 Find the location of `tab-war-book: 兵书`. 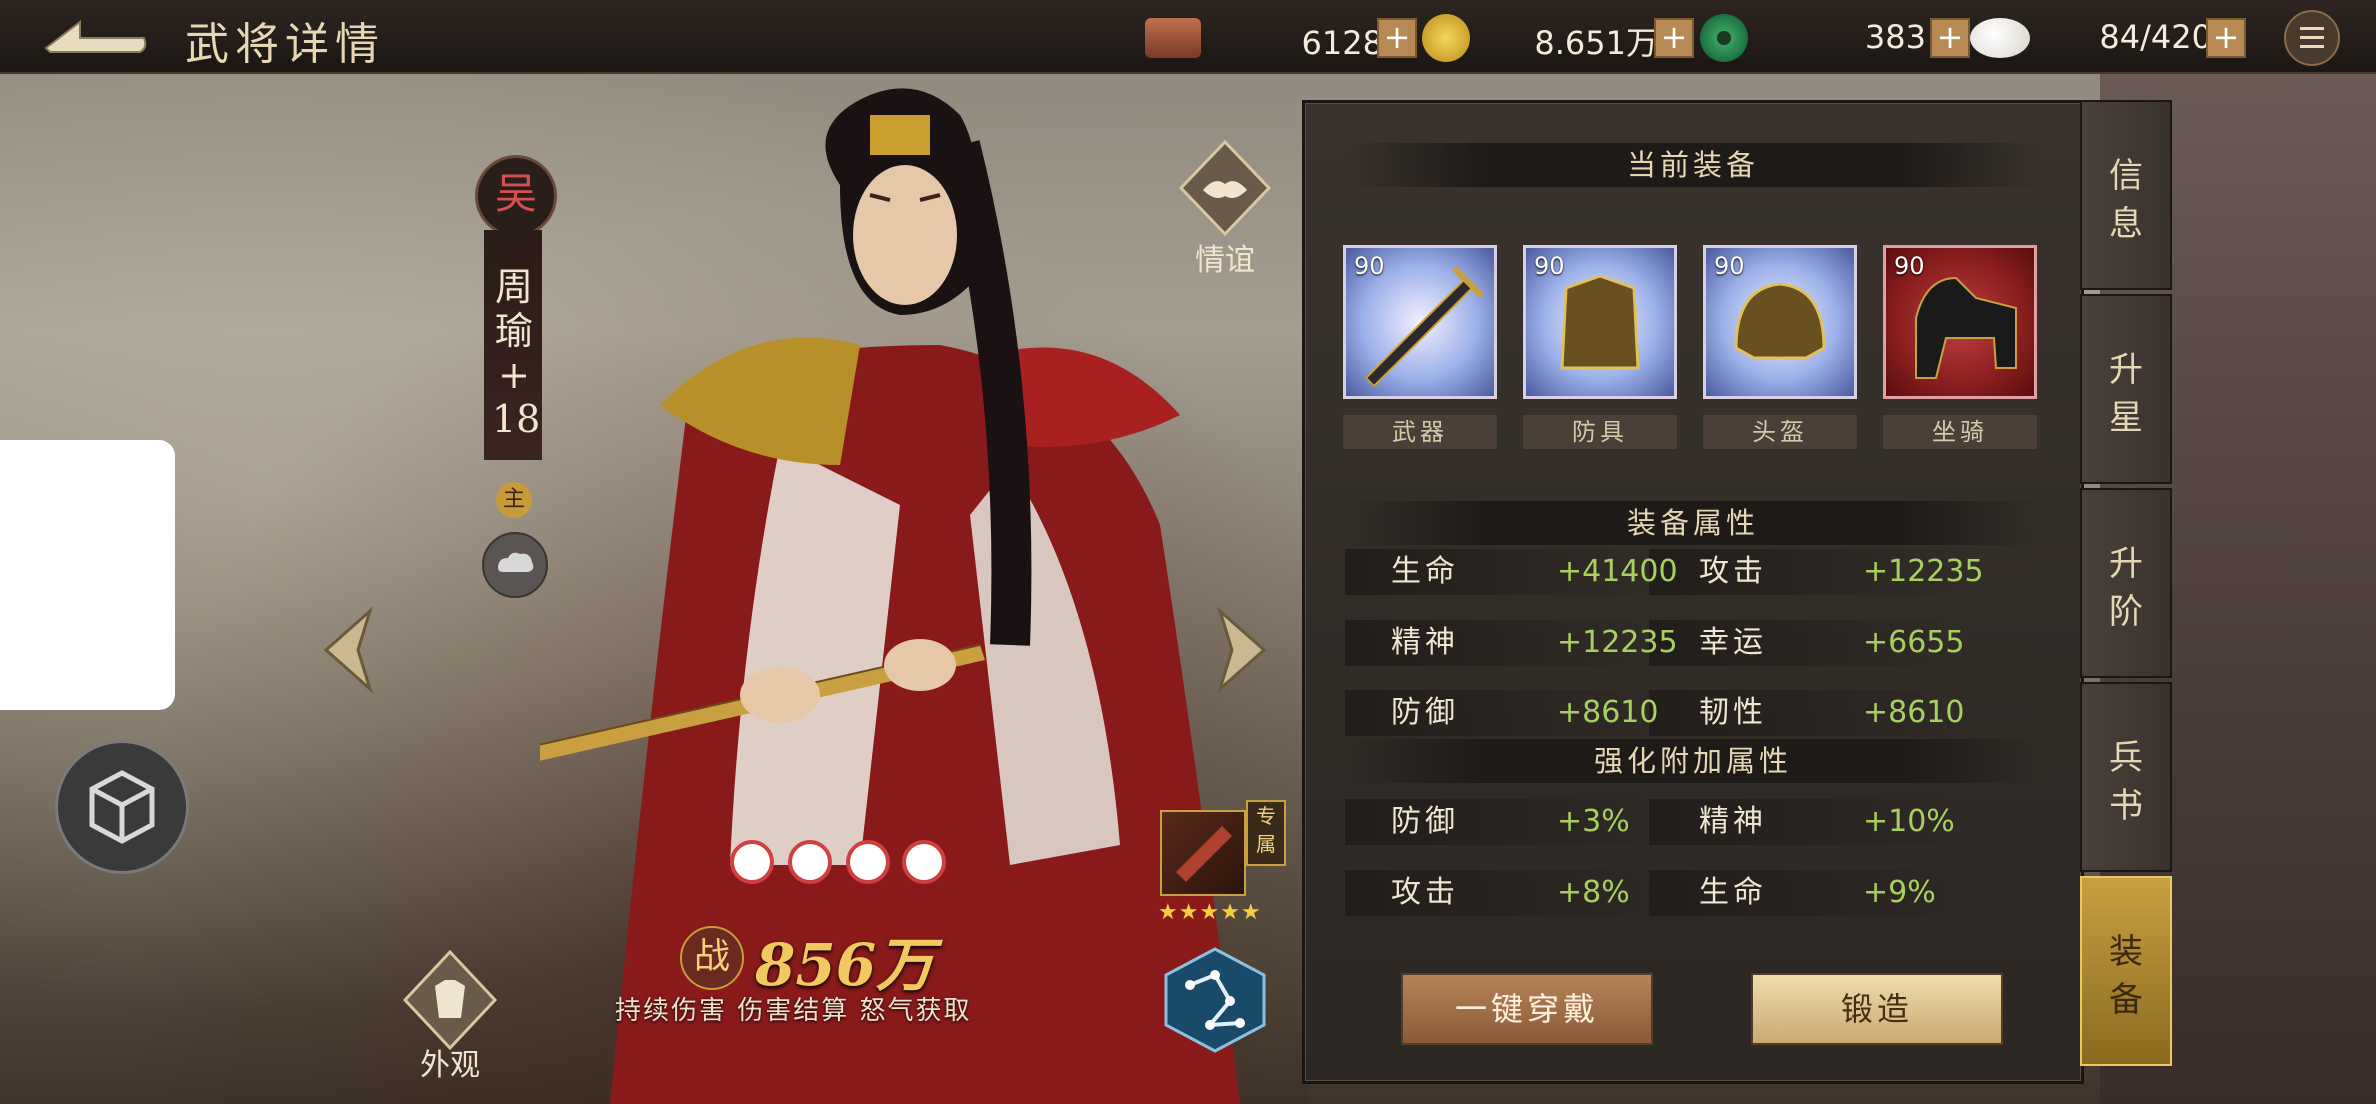

tab-war-book: 兵书 is located at coordinates (2126, 777).